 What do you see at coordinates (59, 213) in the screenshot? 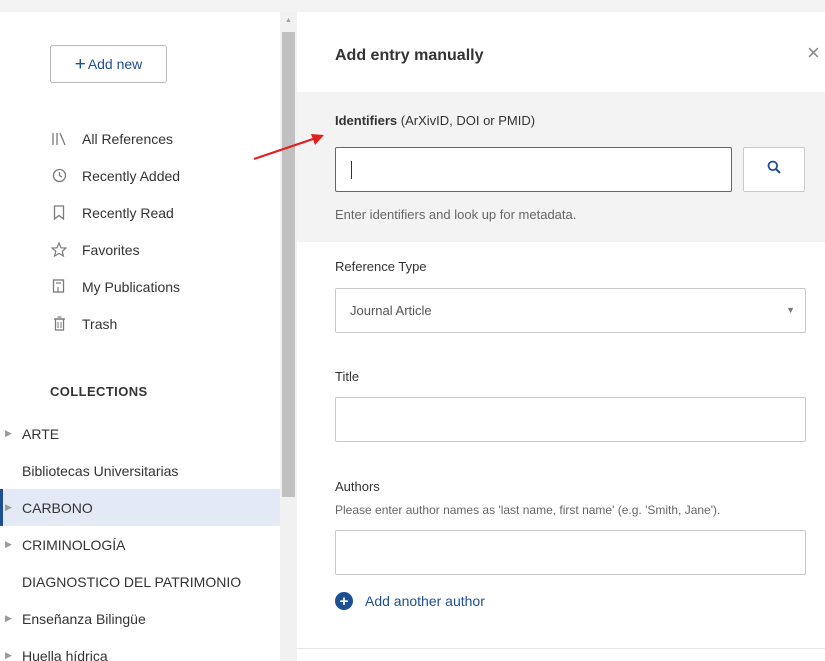
I see `bookmark-icon` at bounding box center [59, 213].